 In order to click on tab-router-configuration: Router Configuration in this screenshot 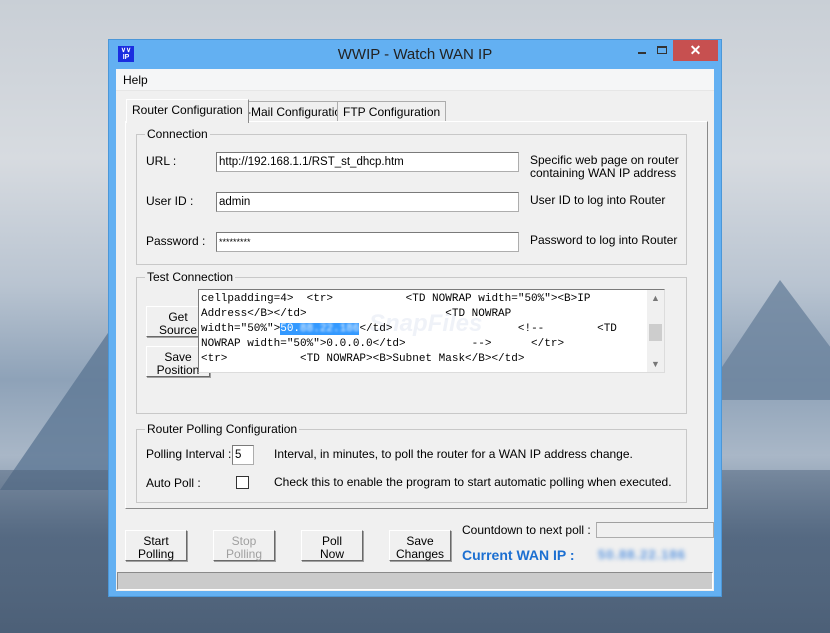, I will do `click(187, 111)`.